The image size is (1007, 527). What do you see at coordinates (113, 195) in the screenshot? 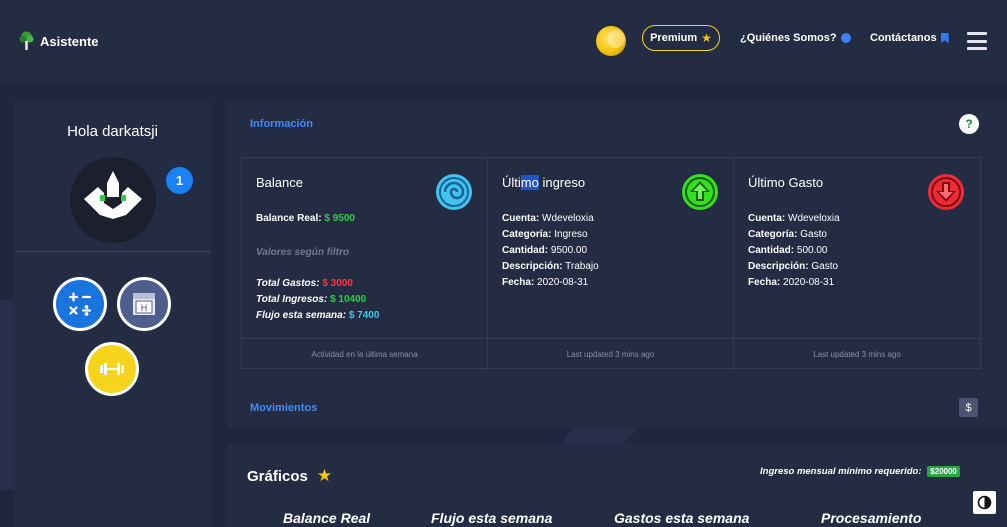
I see `avatar-arrows-icon` at bounding box center [113, 195].